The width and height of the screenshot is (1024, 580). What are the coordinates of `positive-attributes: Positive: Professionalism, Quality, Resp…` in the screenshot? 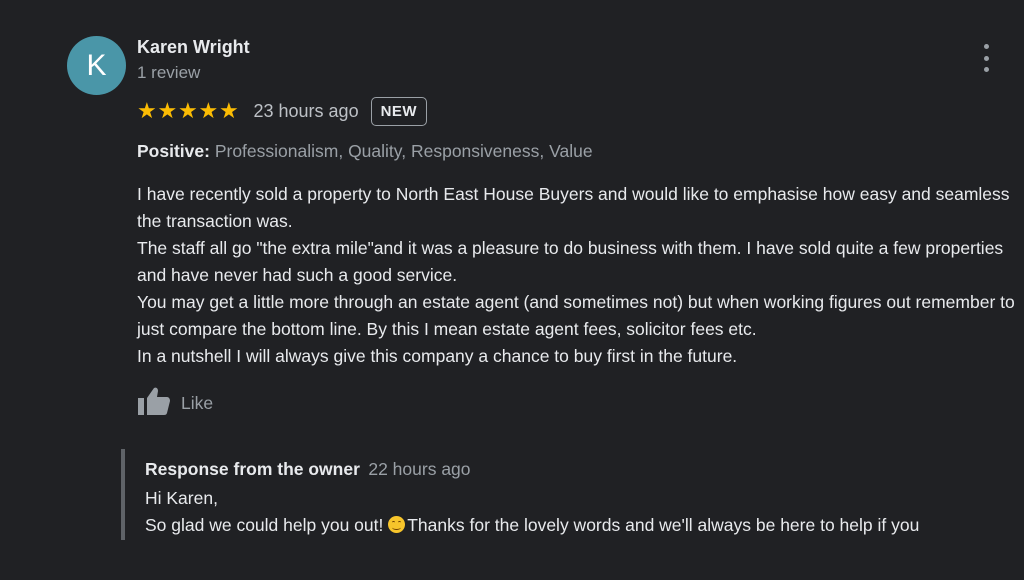 It's located at (365, 151).